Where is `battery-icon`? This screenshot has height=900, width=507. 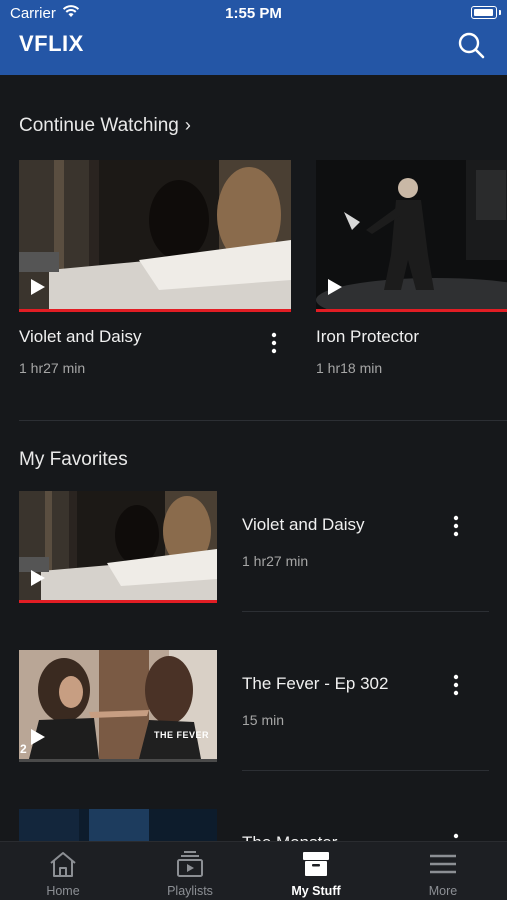
battery-icon is located at coordinates (486, 12).